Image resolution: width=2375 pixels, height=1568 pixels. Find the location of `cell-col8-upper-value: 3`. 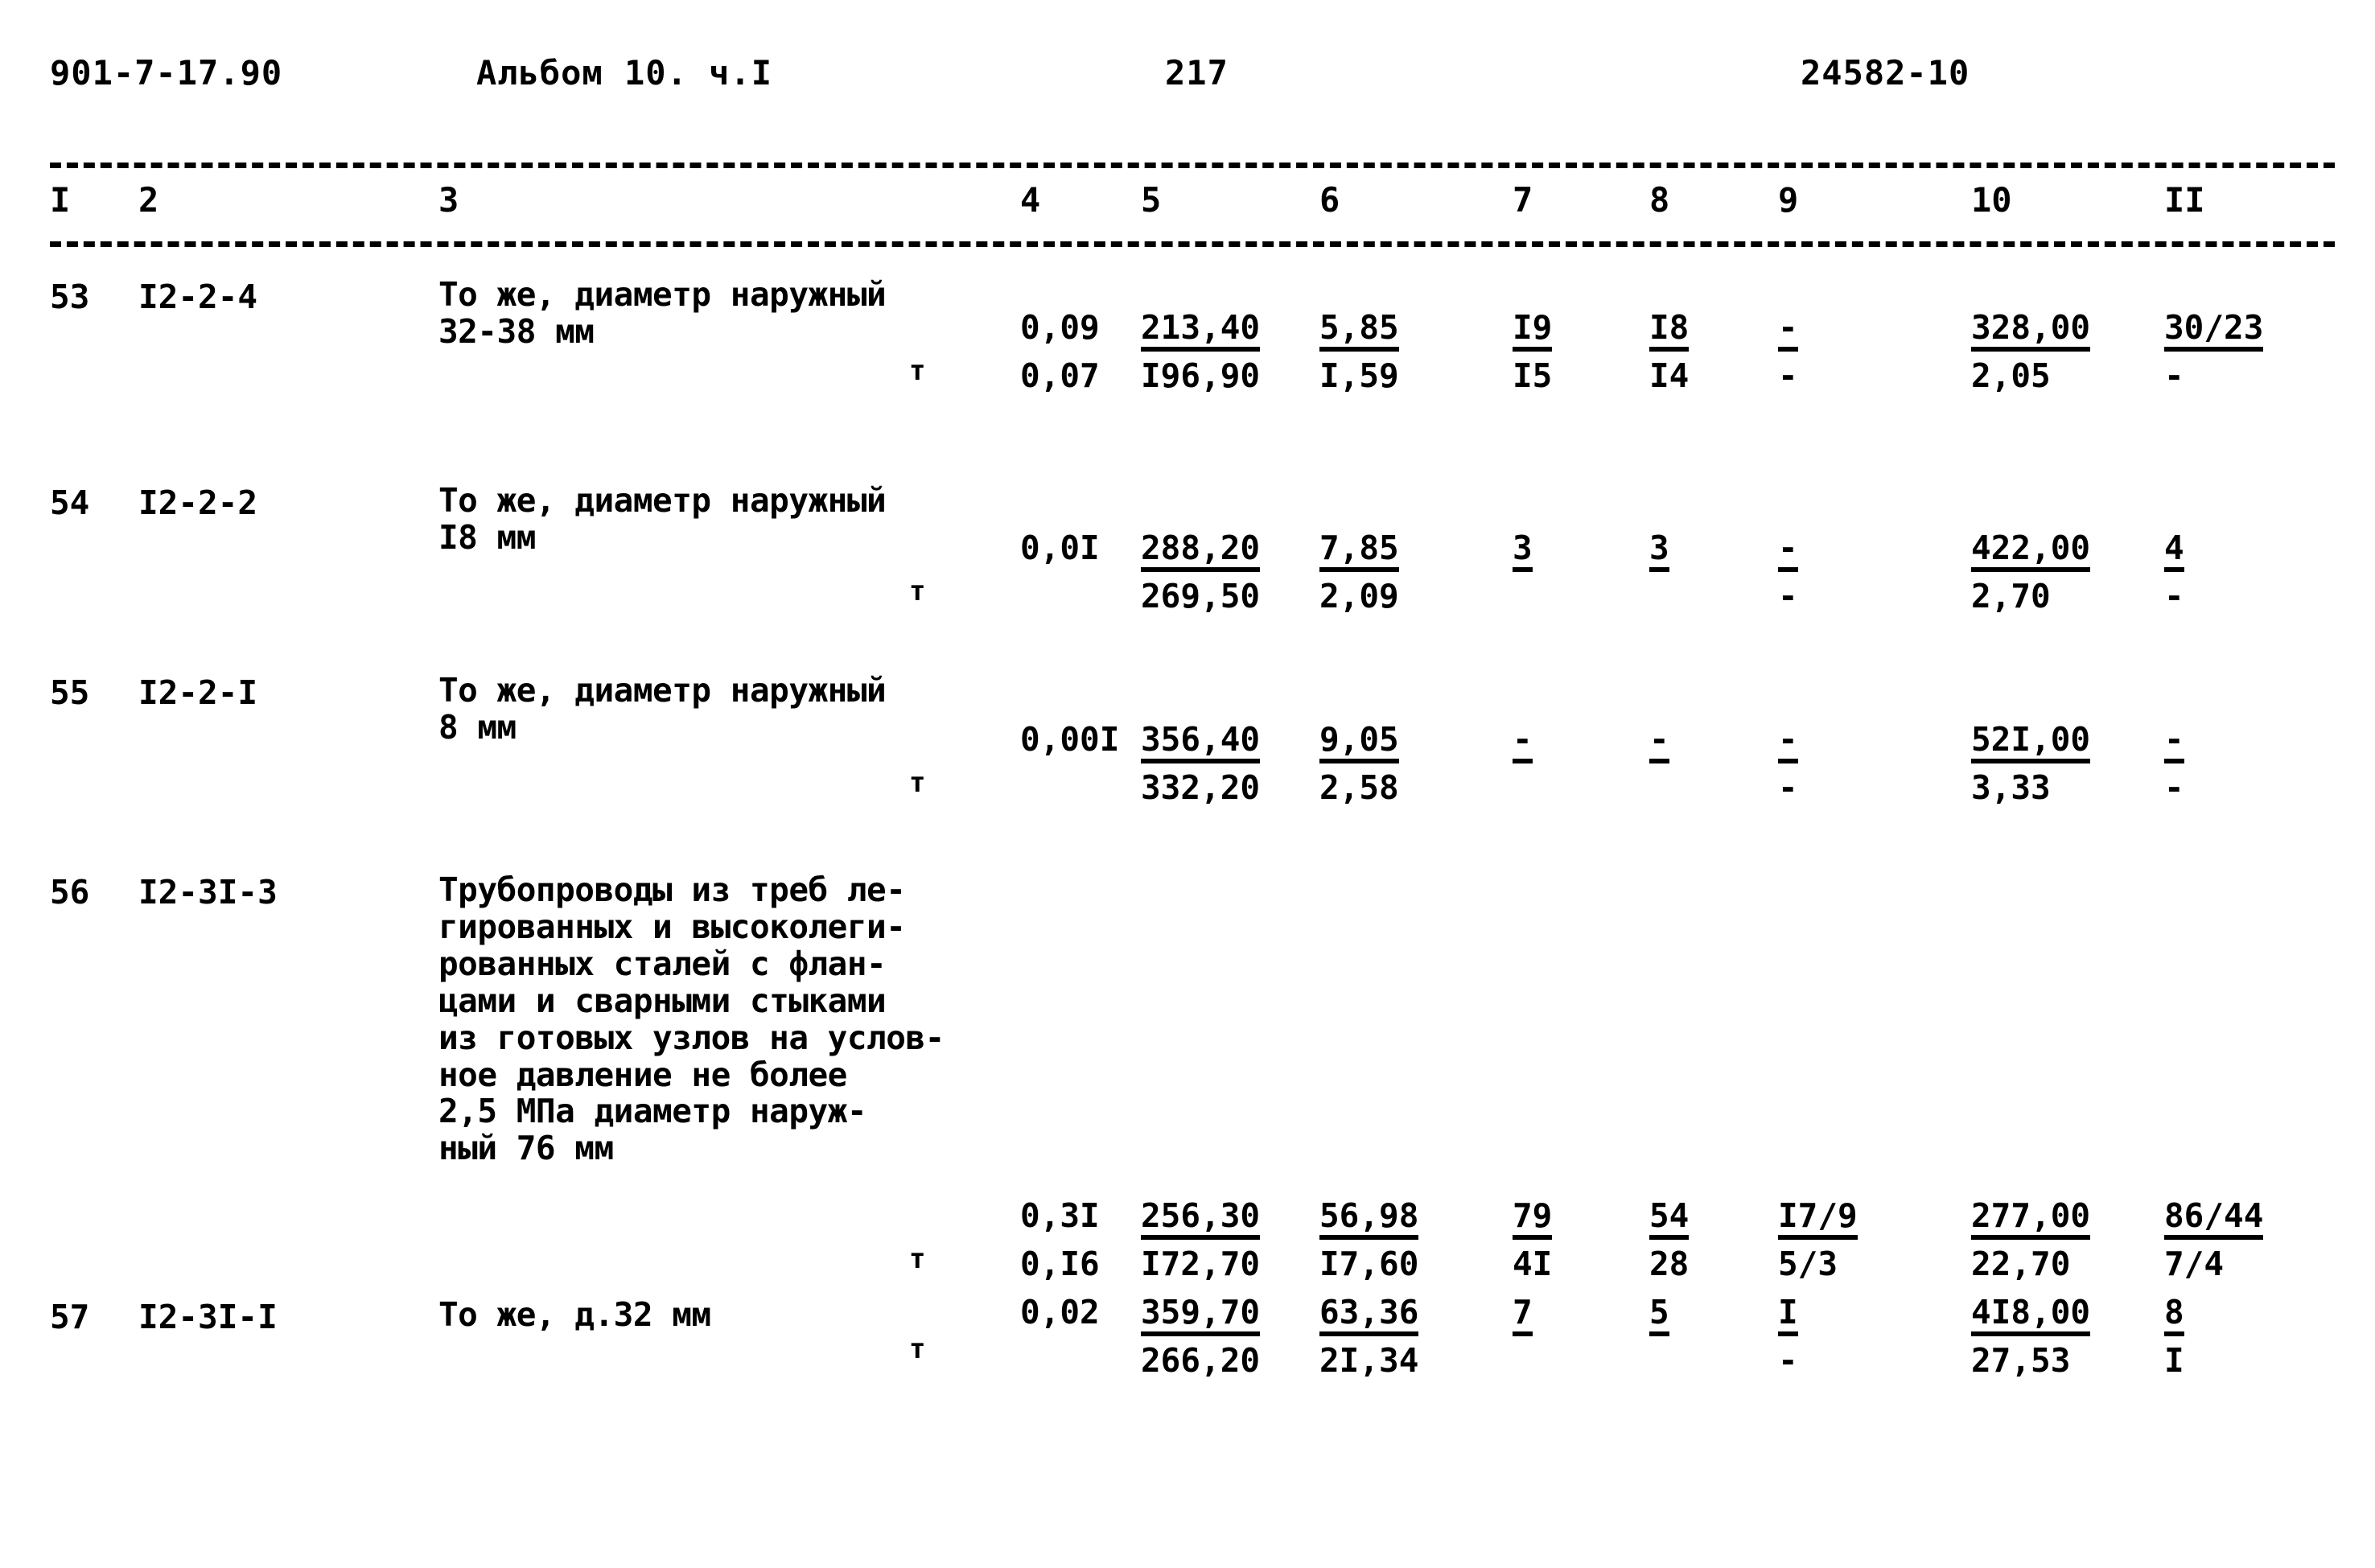

cell-col8-upper-value: 3 is located at coordinates (1659, 551).